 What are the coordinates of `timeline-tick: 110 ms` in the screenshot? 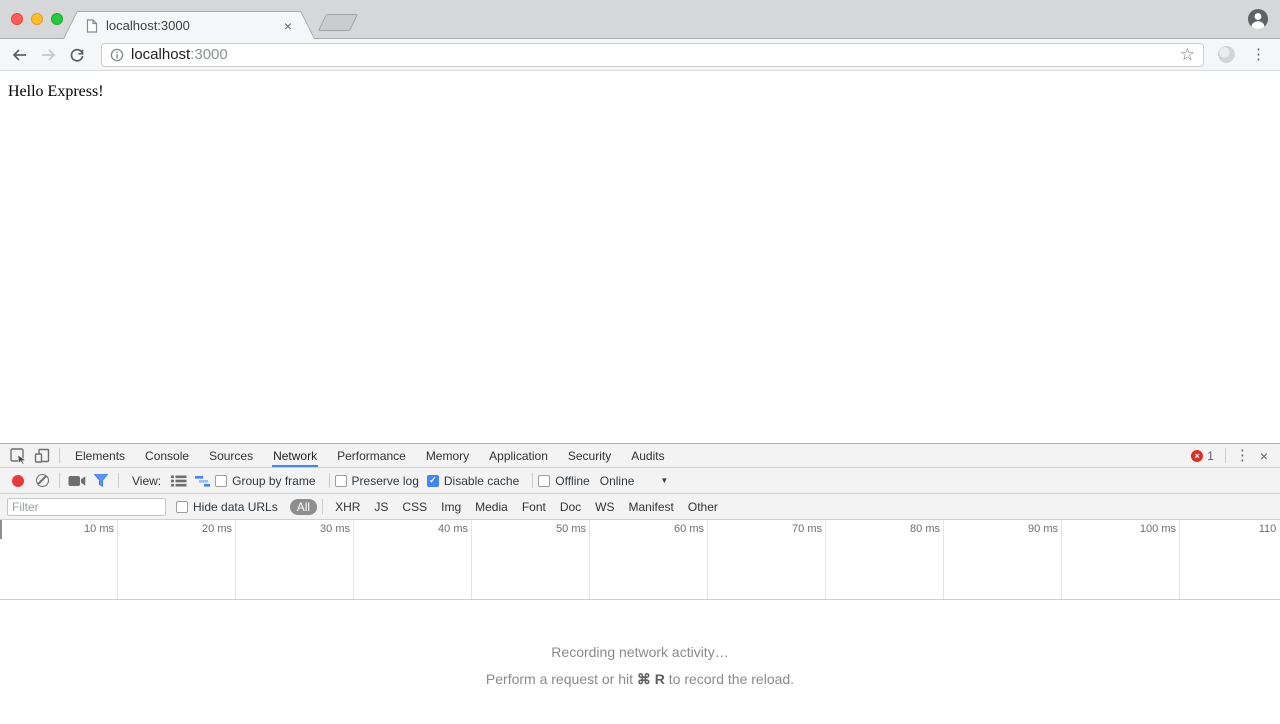 It's located at (1230, 559).